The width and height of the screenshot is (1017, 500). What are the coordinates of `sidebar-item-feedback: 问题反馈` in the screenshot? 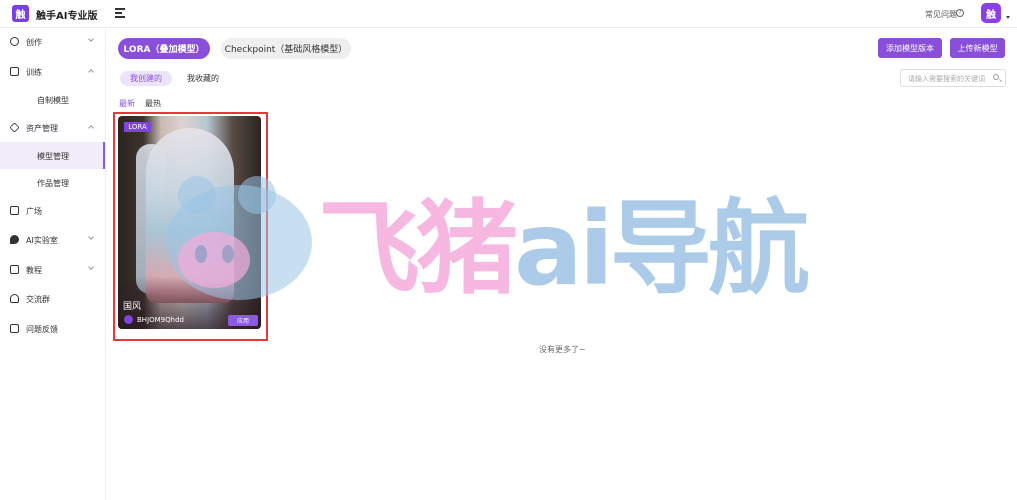 It's located at (52, 329).